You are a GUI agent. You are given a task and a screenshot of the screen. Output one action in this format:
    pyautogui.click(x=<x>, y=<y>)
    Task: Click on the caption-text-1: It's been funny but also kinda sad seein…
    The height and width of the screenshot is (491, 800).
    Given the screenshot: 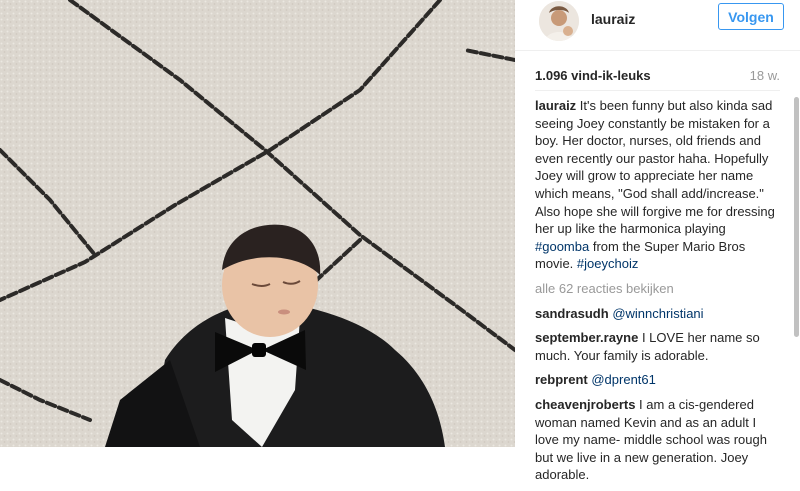 What is the action you would take?
    pyautogui.click(x=655, y=167)
    